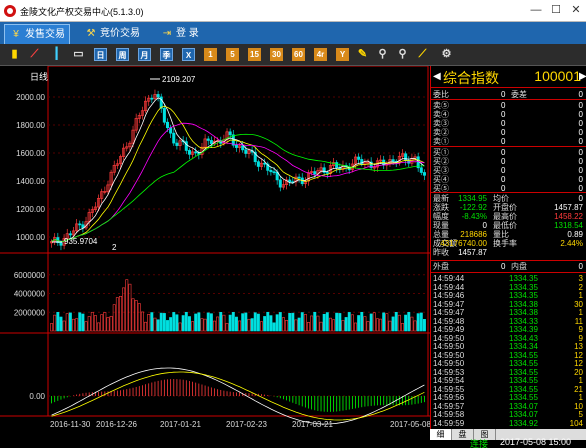 The height and width of the screenshot is (448, 586). What do you see at coordinates (14, 54) in the screenshot?
I see `kline-chart-icon: ▮` at bounding box center [14, 54].